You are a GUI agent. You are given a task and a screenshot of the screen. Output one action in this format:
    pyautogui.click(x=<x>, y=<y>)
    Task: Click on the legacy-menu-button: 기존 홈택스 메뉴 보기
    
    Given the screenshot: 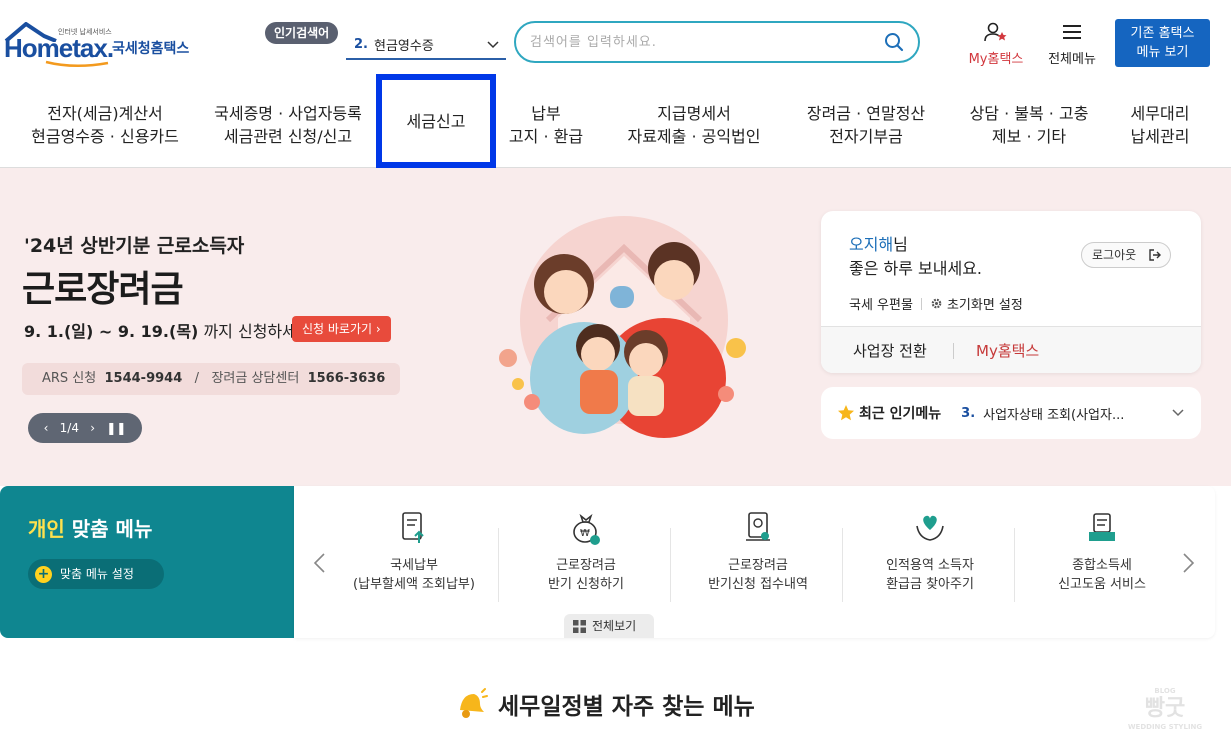 What is the action you would take?
    pyautogui.click(x=1162, y=43)
    